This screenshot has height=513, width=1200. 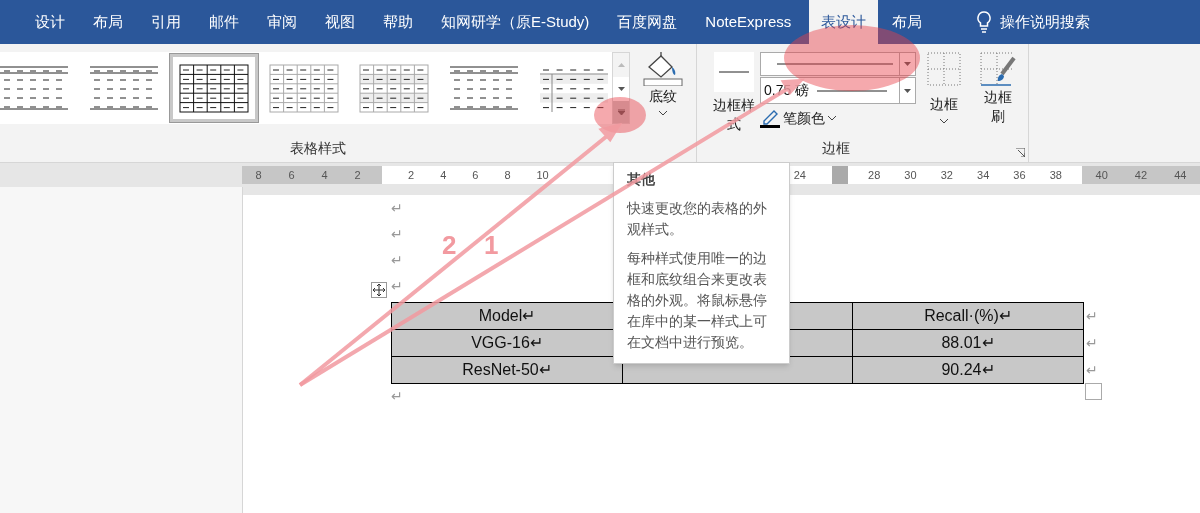 What do you see at coordinates (647, 22) in the screenshot?
I see `ribbon-tab: 百度网盘` at bounding box center [647, 22].